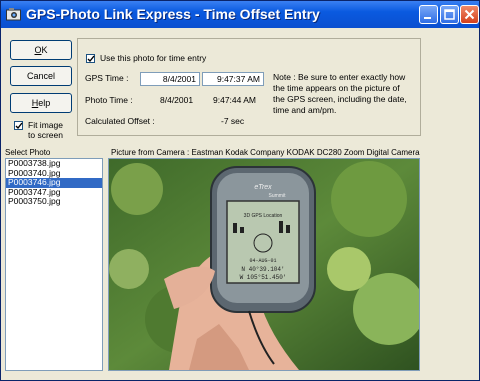  I want to click on use-photo-label: Use this photo for time entry, so click(153, 58).